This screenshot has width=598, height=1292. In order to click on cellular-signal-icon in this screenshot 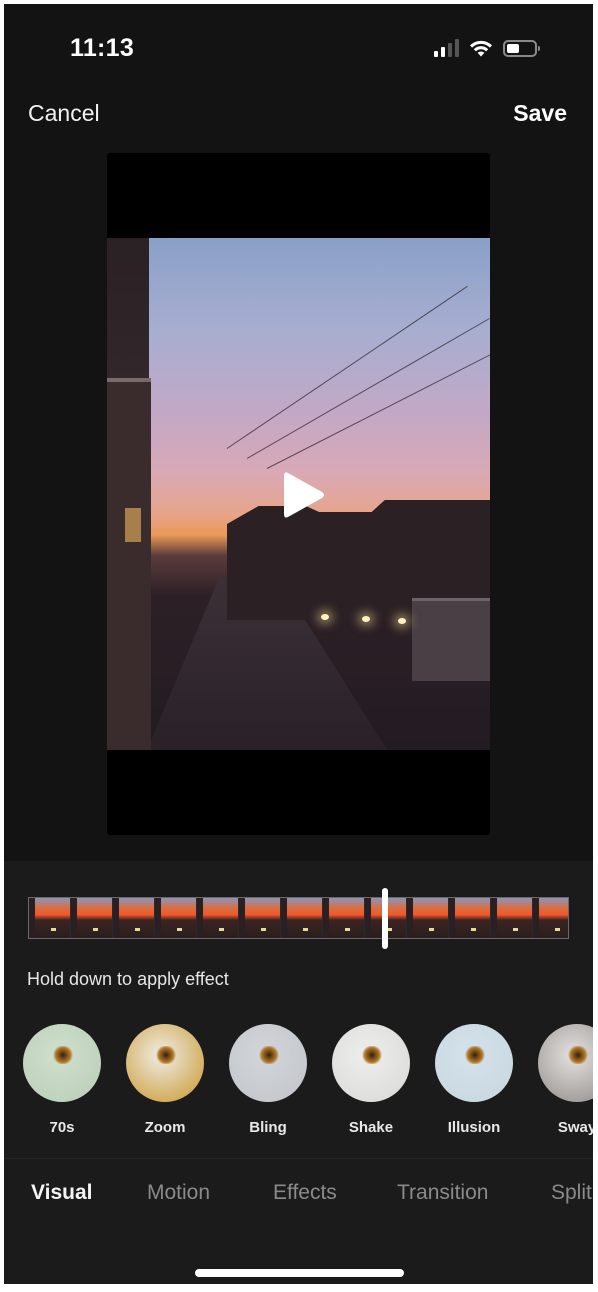, I will do `click(446, 48)`.